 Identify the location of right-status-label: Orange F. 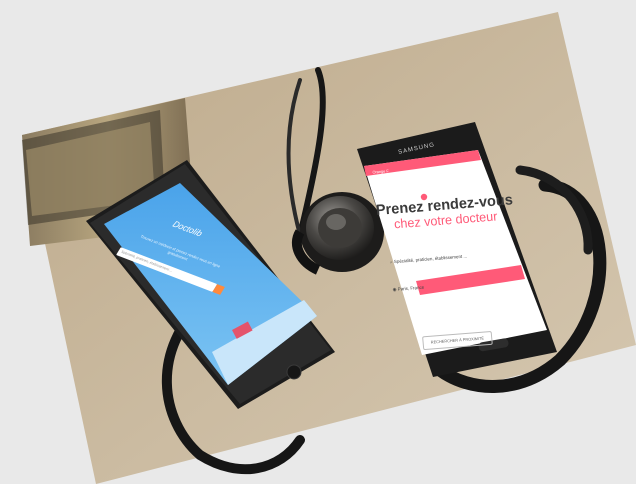
(380, 171).